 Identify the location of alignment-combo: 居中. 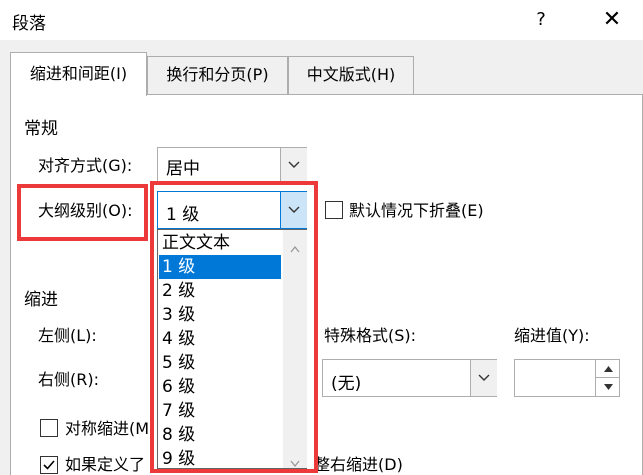
(232, 165).